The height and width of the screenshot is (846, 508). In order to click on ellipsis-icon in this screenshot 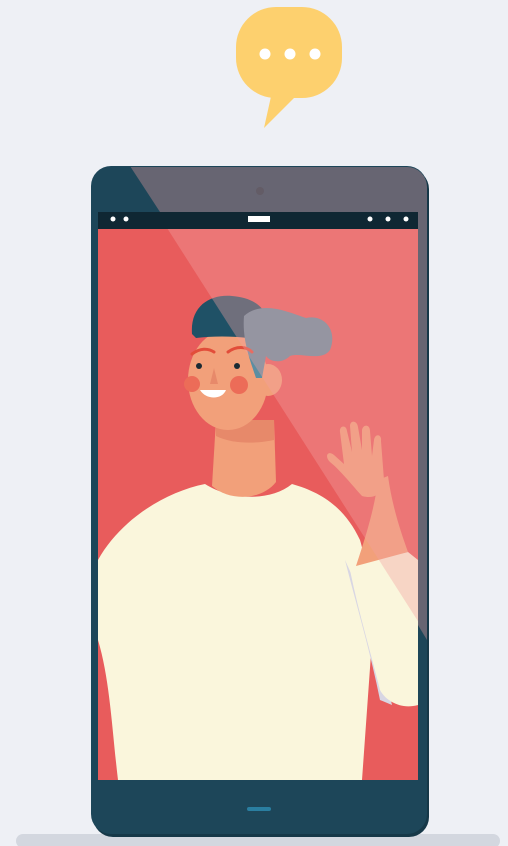, I will do `click(290, 54)`.